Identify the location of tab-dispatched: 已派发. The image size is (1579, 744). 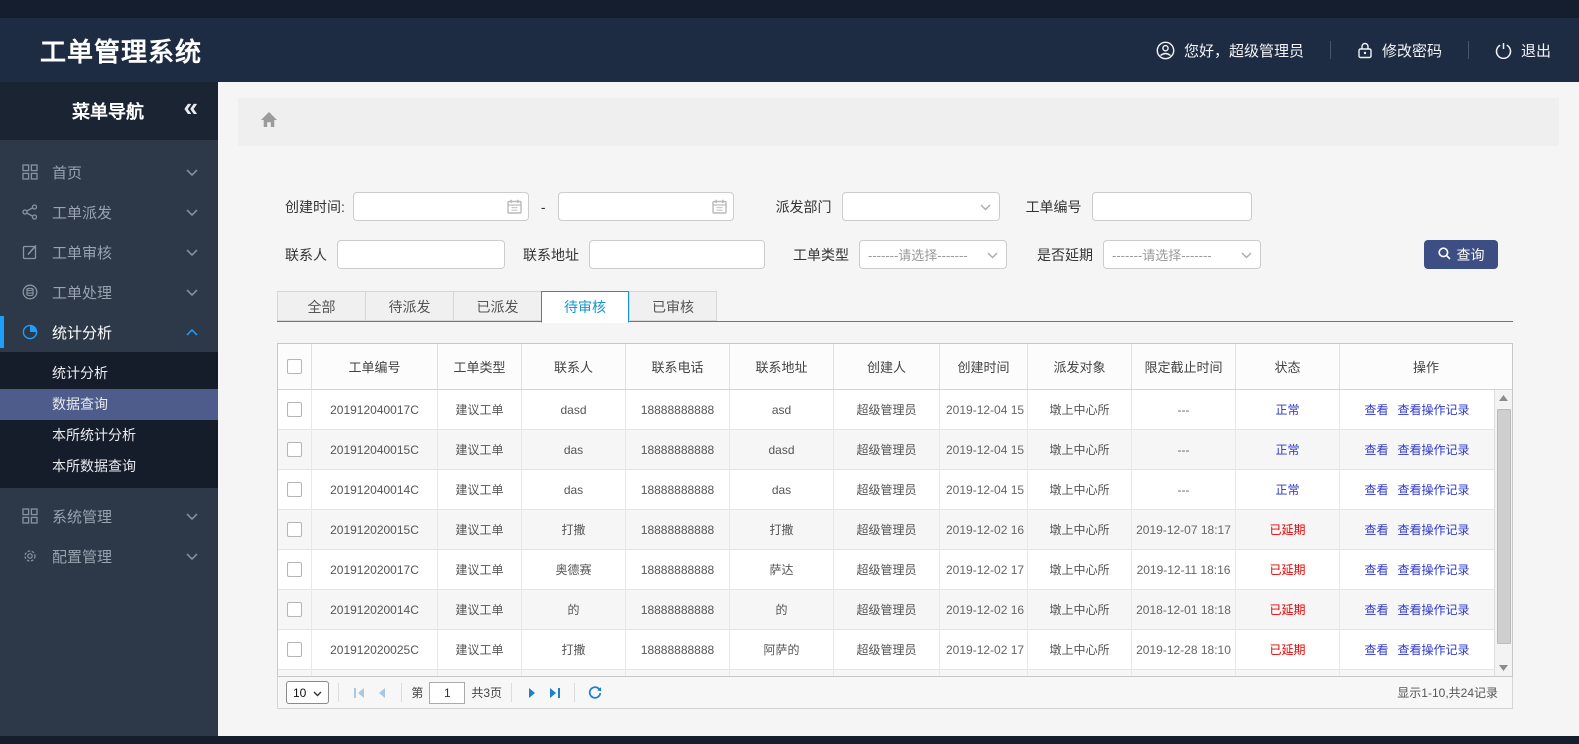
(497, 306).